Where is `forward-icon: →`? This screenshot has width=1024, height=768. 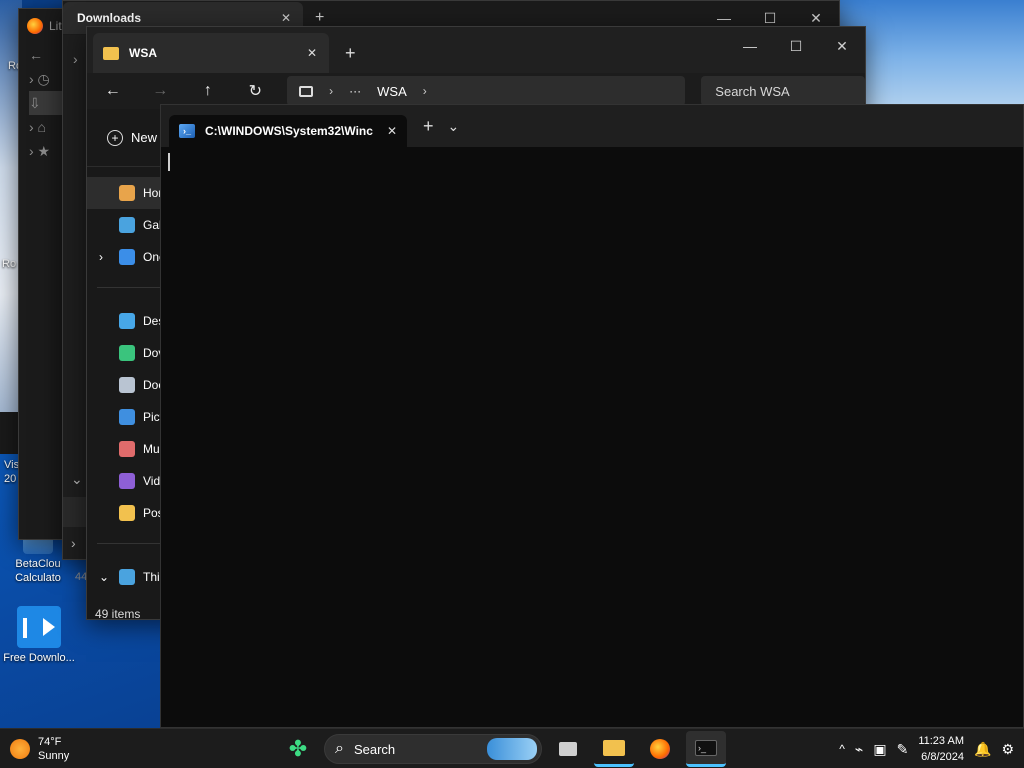
forward-icon: → is located at coordinates (161, 91).